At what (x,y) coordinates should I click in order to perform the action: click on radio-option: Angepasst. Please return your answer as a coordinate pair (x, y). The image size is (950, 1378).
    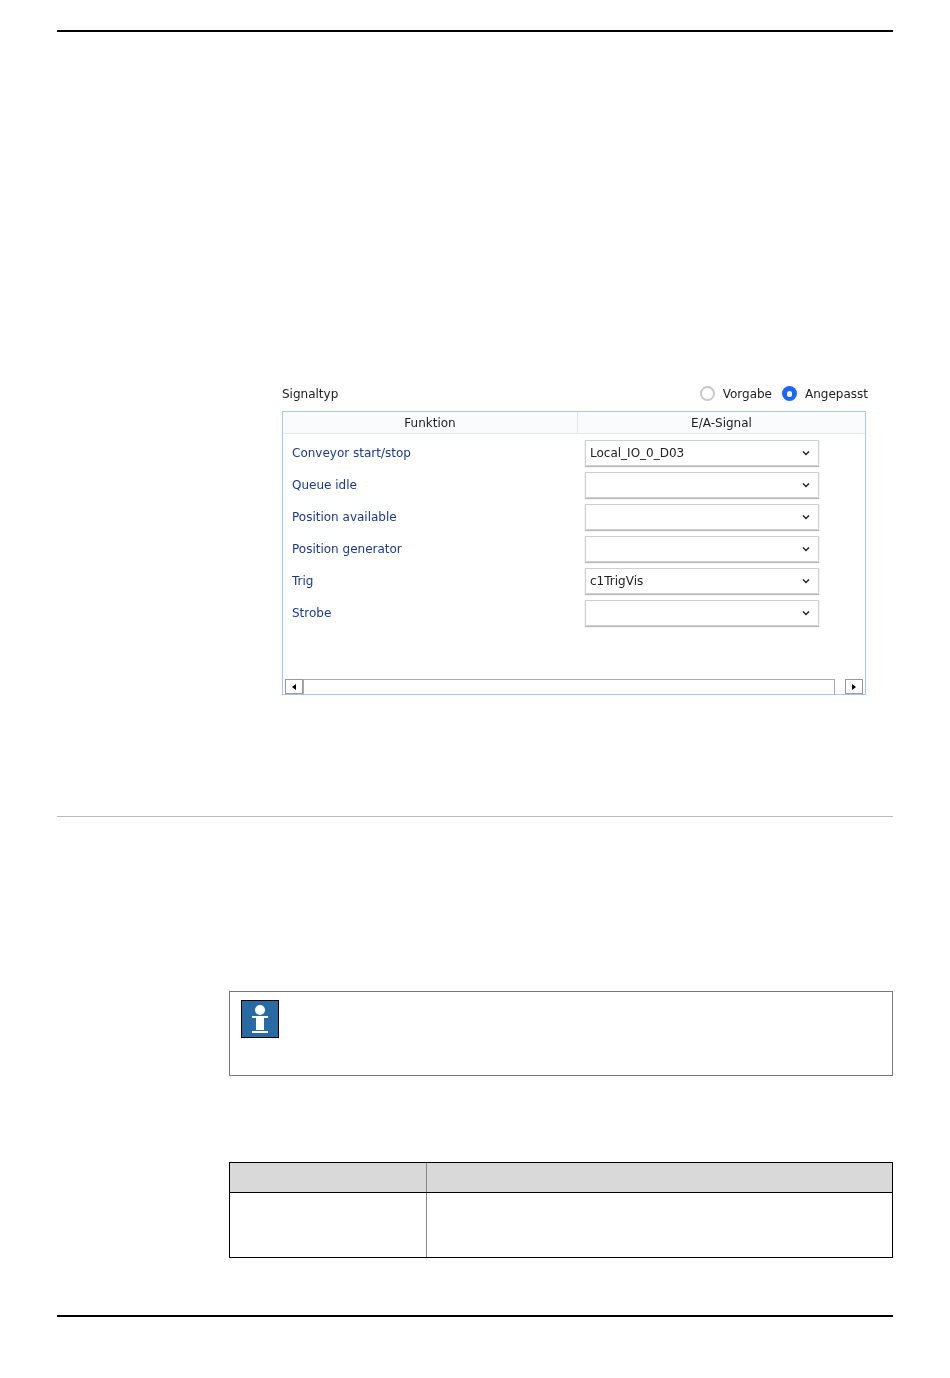
    Looking at the image, I should click on (825, 393).